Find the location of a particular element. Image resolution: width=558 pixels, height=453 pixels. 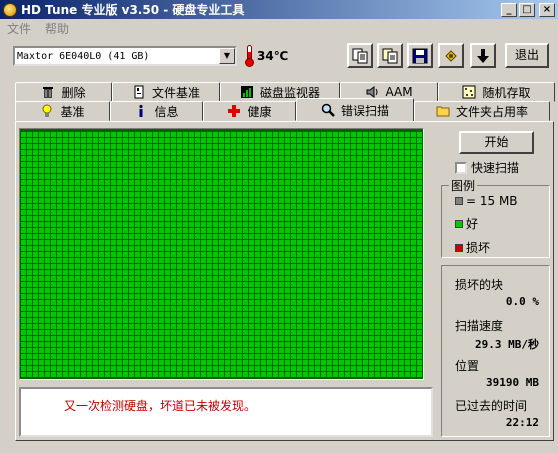

tab-random-access: 随机存取 is located at coordinates (496, 92).